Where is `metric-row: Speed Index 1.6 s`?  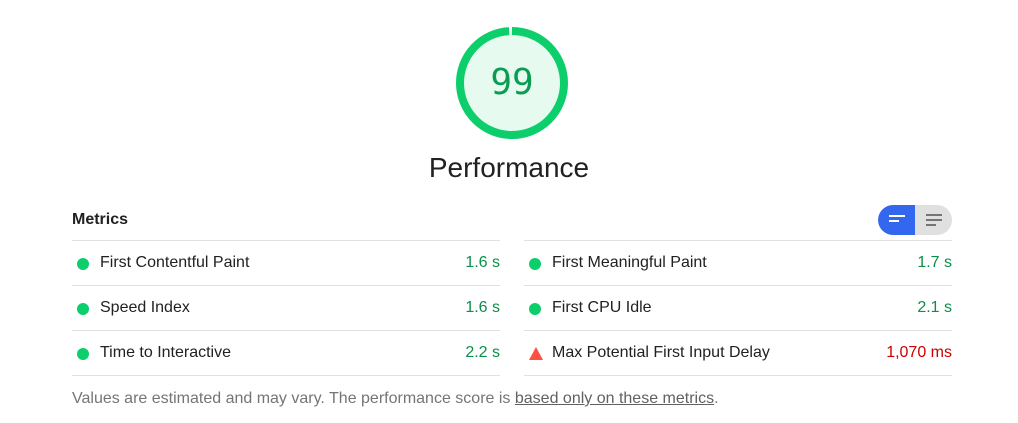 metric-row: Speed Index 1.6 s is located at coordinates (286, 307).